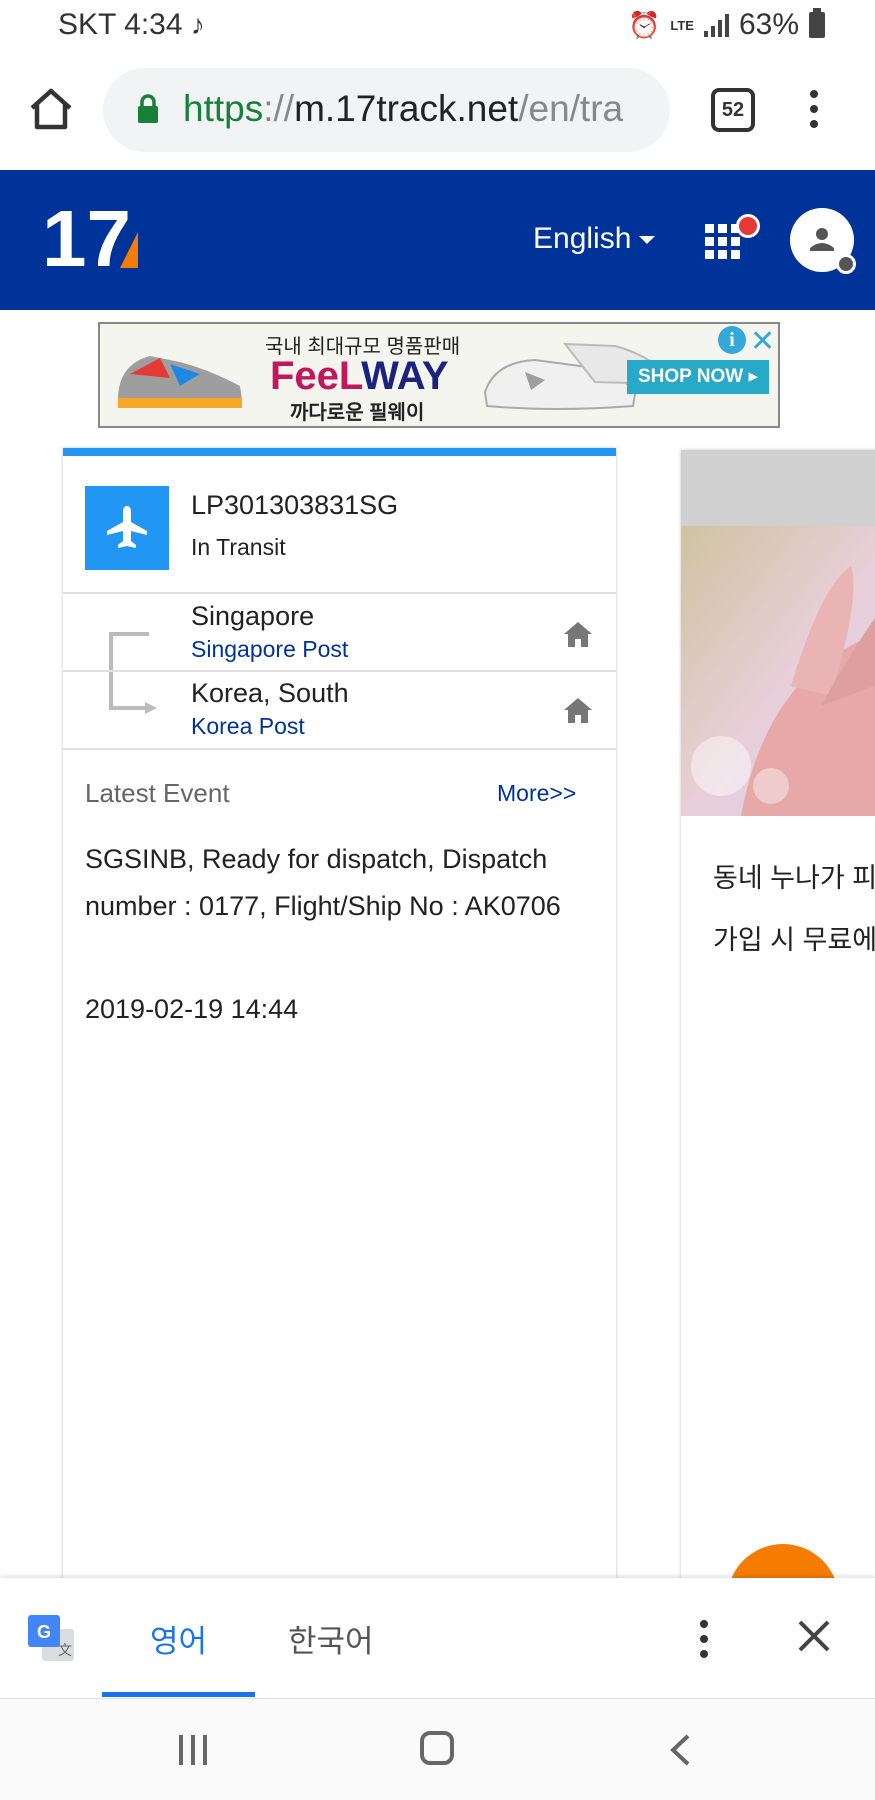 The image size is (875, 1800). I want to click on translate-menu-icon, so click(705, 1641).